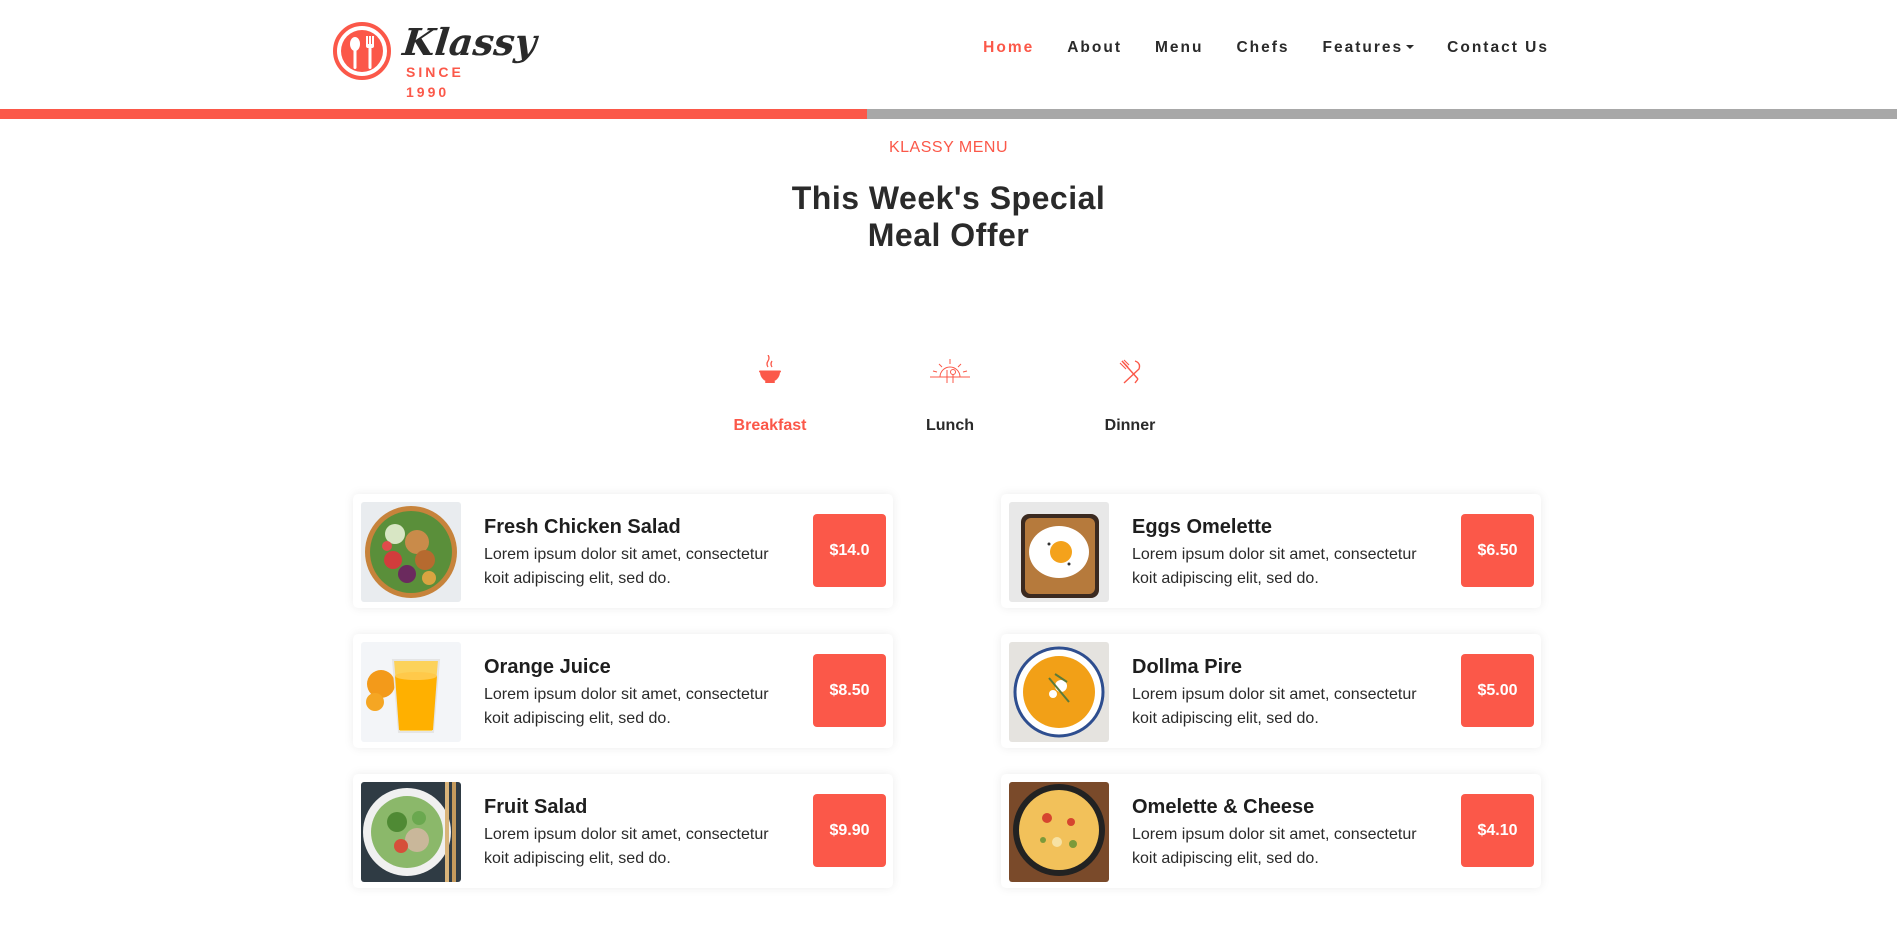 The width and height of the screenshot is (1897, 933). What do you see at coordinates (536, 807) in the screenshot?
I see `menu-item-name: Fruit Salad` at bounding box center [536, 807].